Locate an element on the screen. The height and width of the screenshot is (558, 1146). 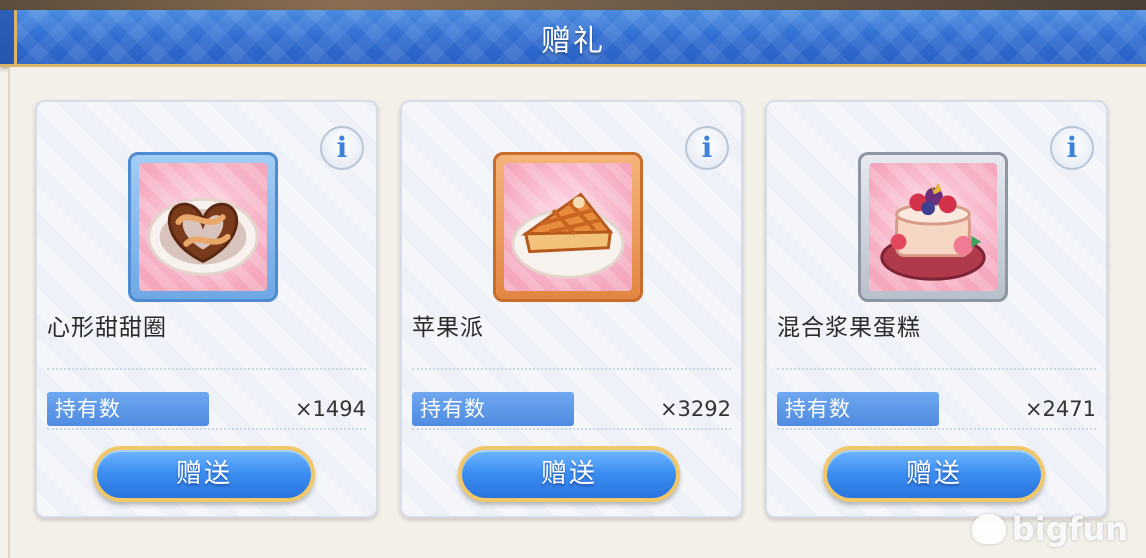
item-name: 苹果派 is located at coordinates (448, 328).